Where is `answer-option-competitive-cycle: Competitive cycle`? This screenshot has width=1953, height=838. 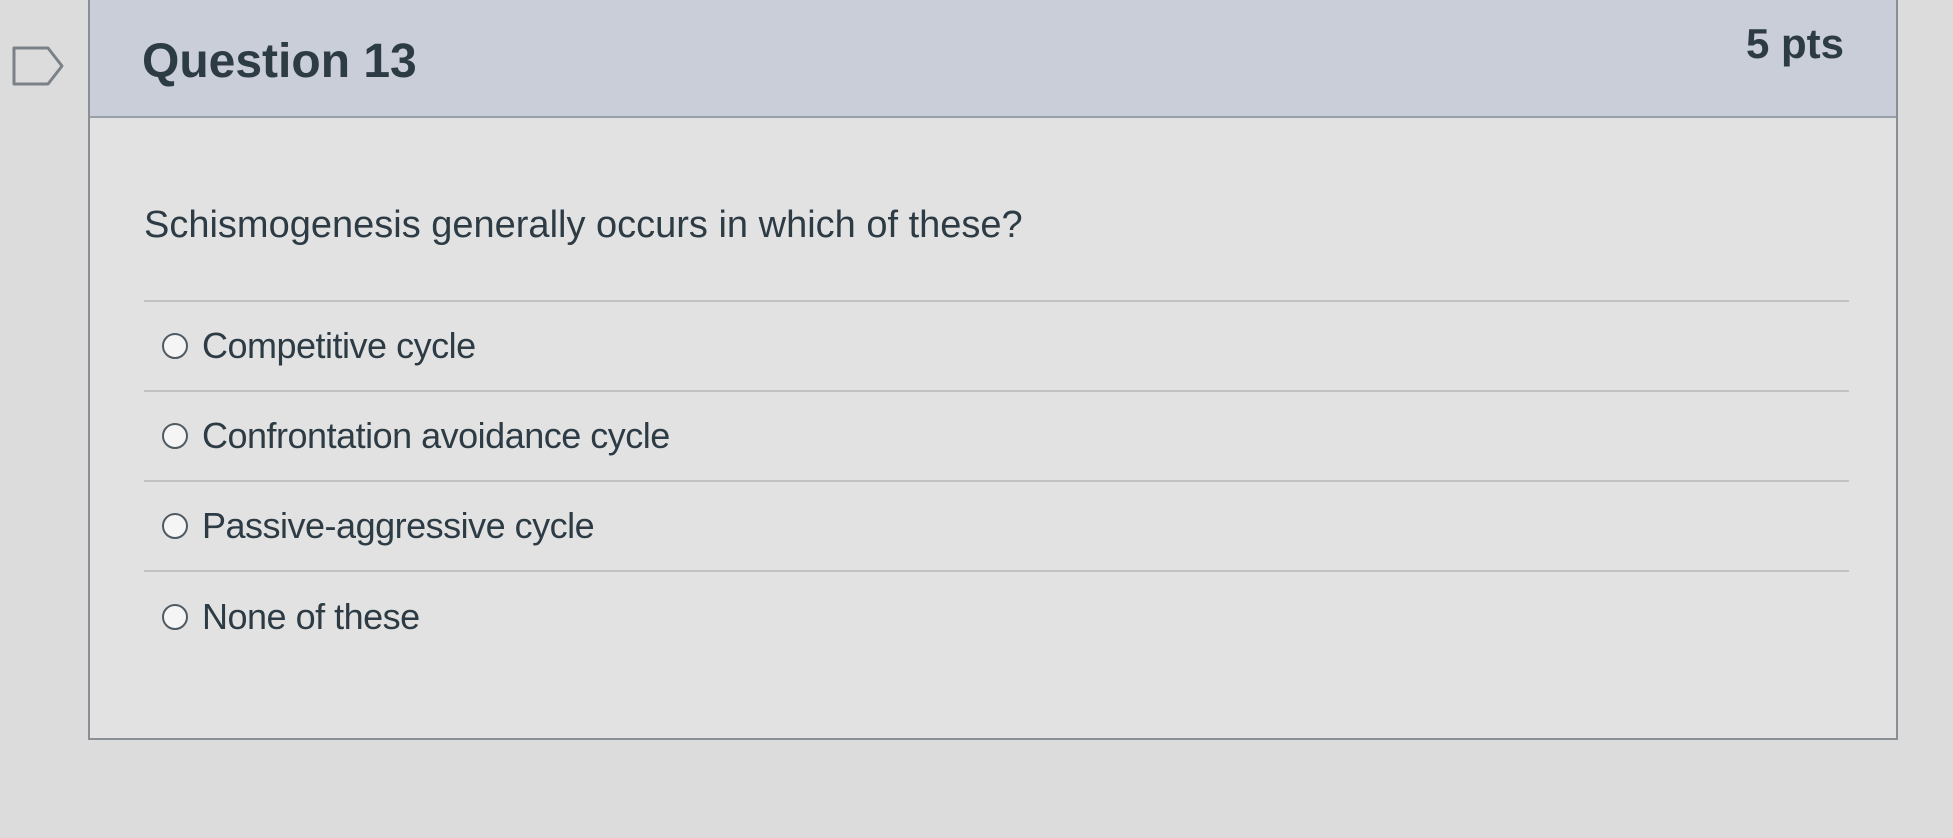
answer-option-competitive-cycle: Competitive cycle is located at coordinates (996, 347).